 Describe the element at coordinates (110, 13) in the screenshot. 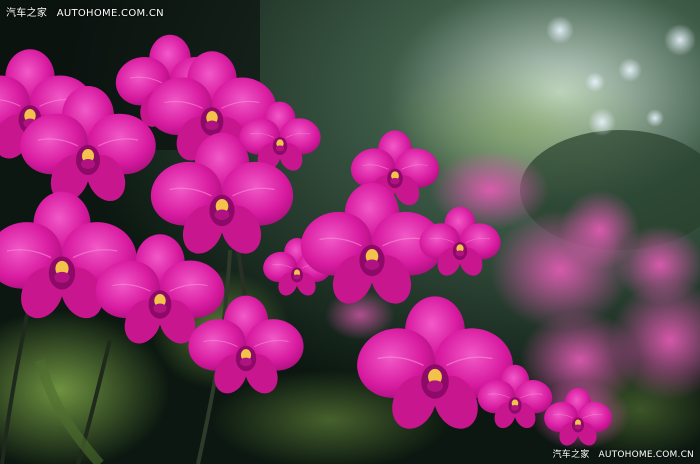

I see `watermark-top-site: AUTOHOME.COM.CN` at that location.